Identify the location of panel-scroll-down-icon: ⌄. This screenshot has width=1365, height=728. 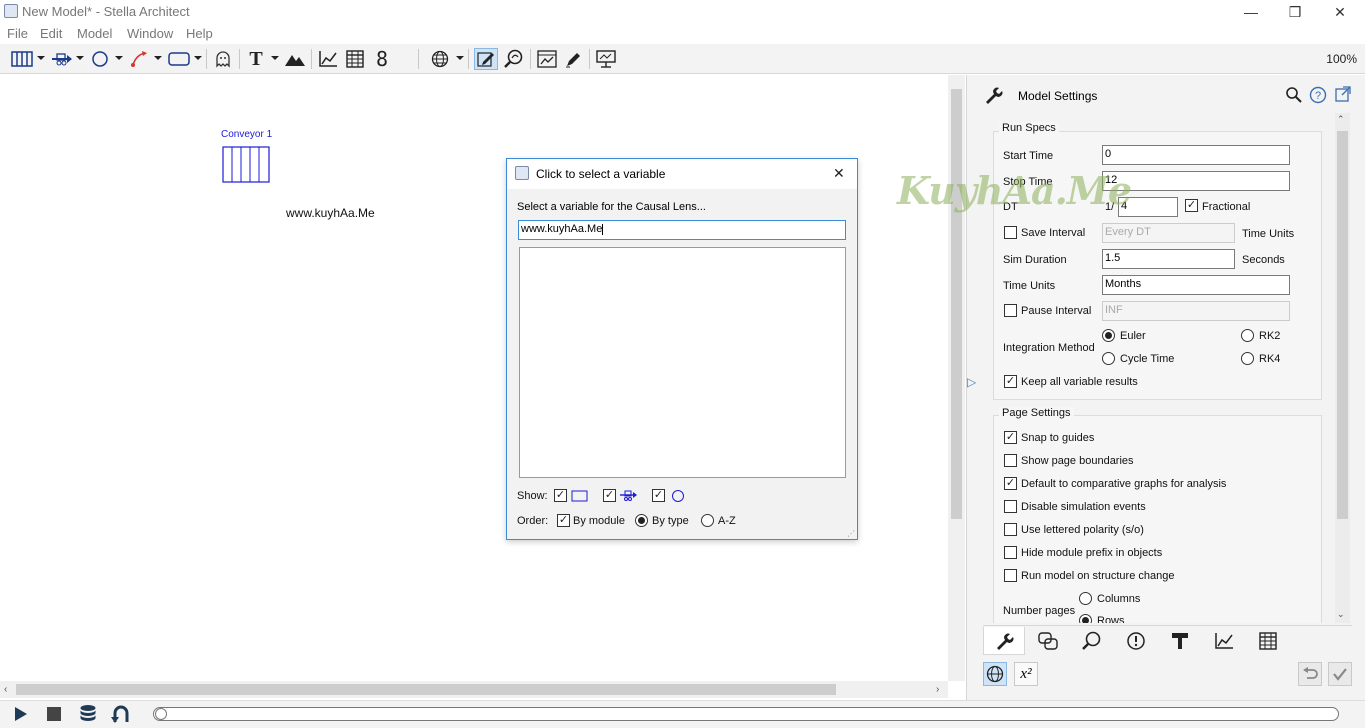
(1341, 614).